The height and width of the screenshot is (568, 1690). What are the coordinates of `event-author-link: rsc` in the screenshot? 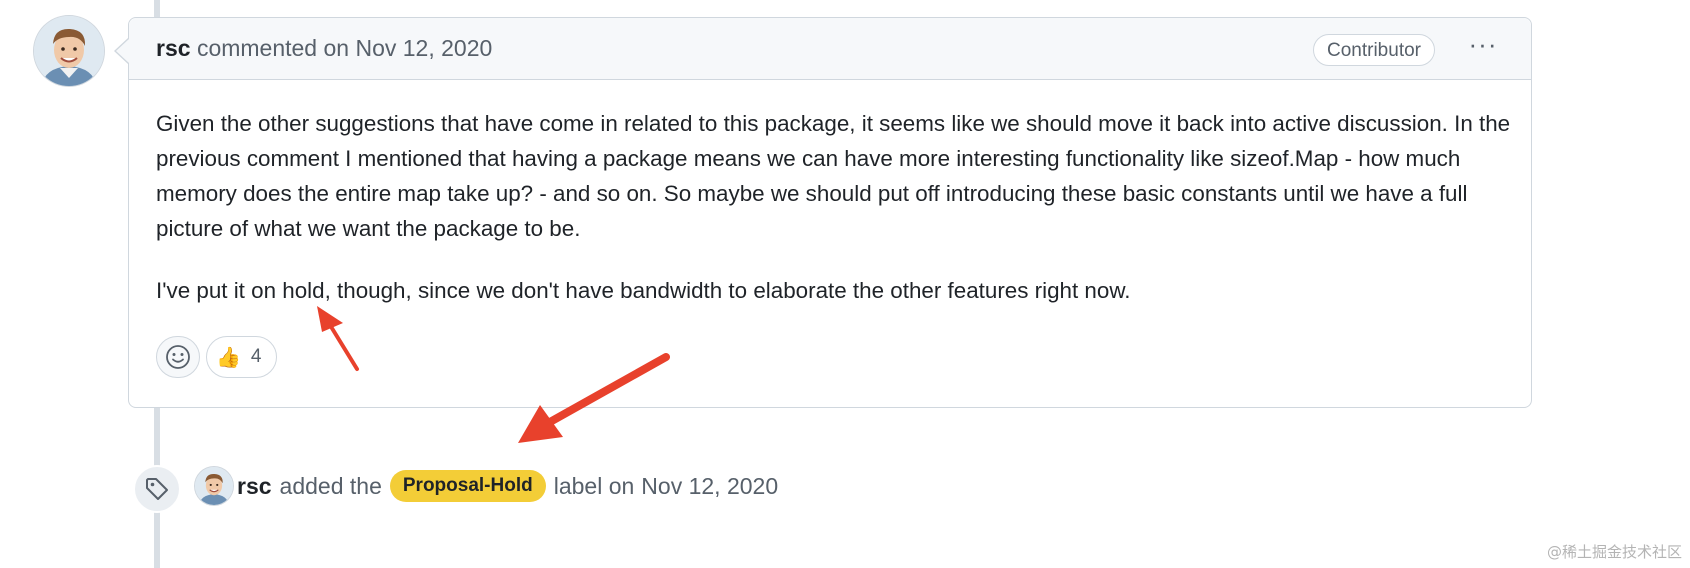 It's located at (254, 486).